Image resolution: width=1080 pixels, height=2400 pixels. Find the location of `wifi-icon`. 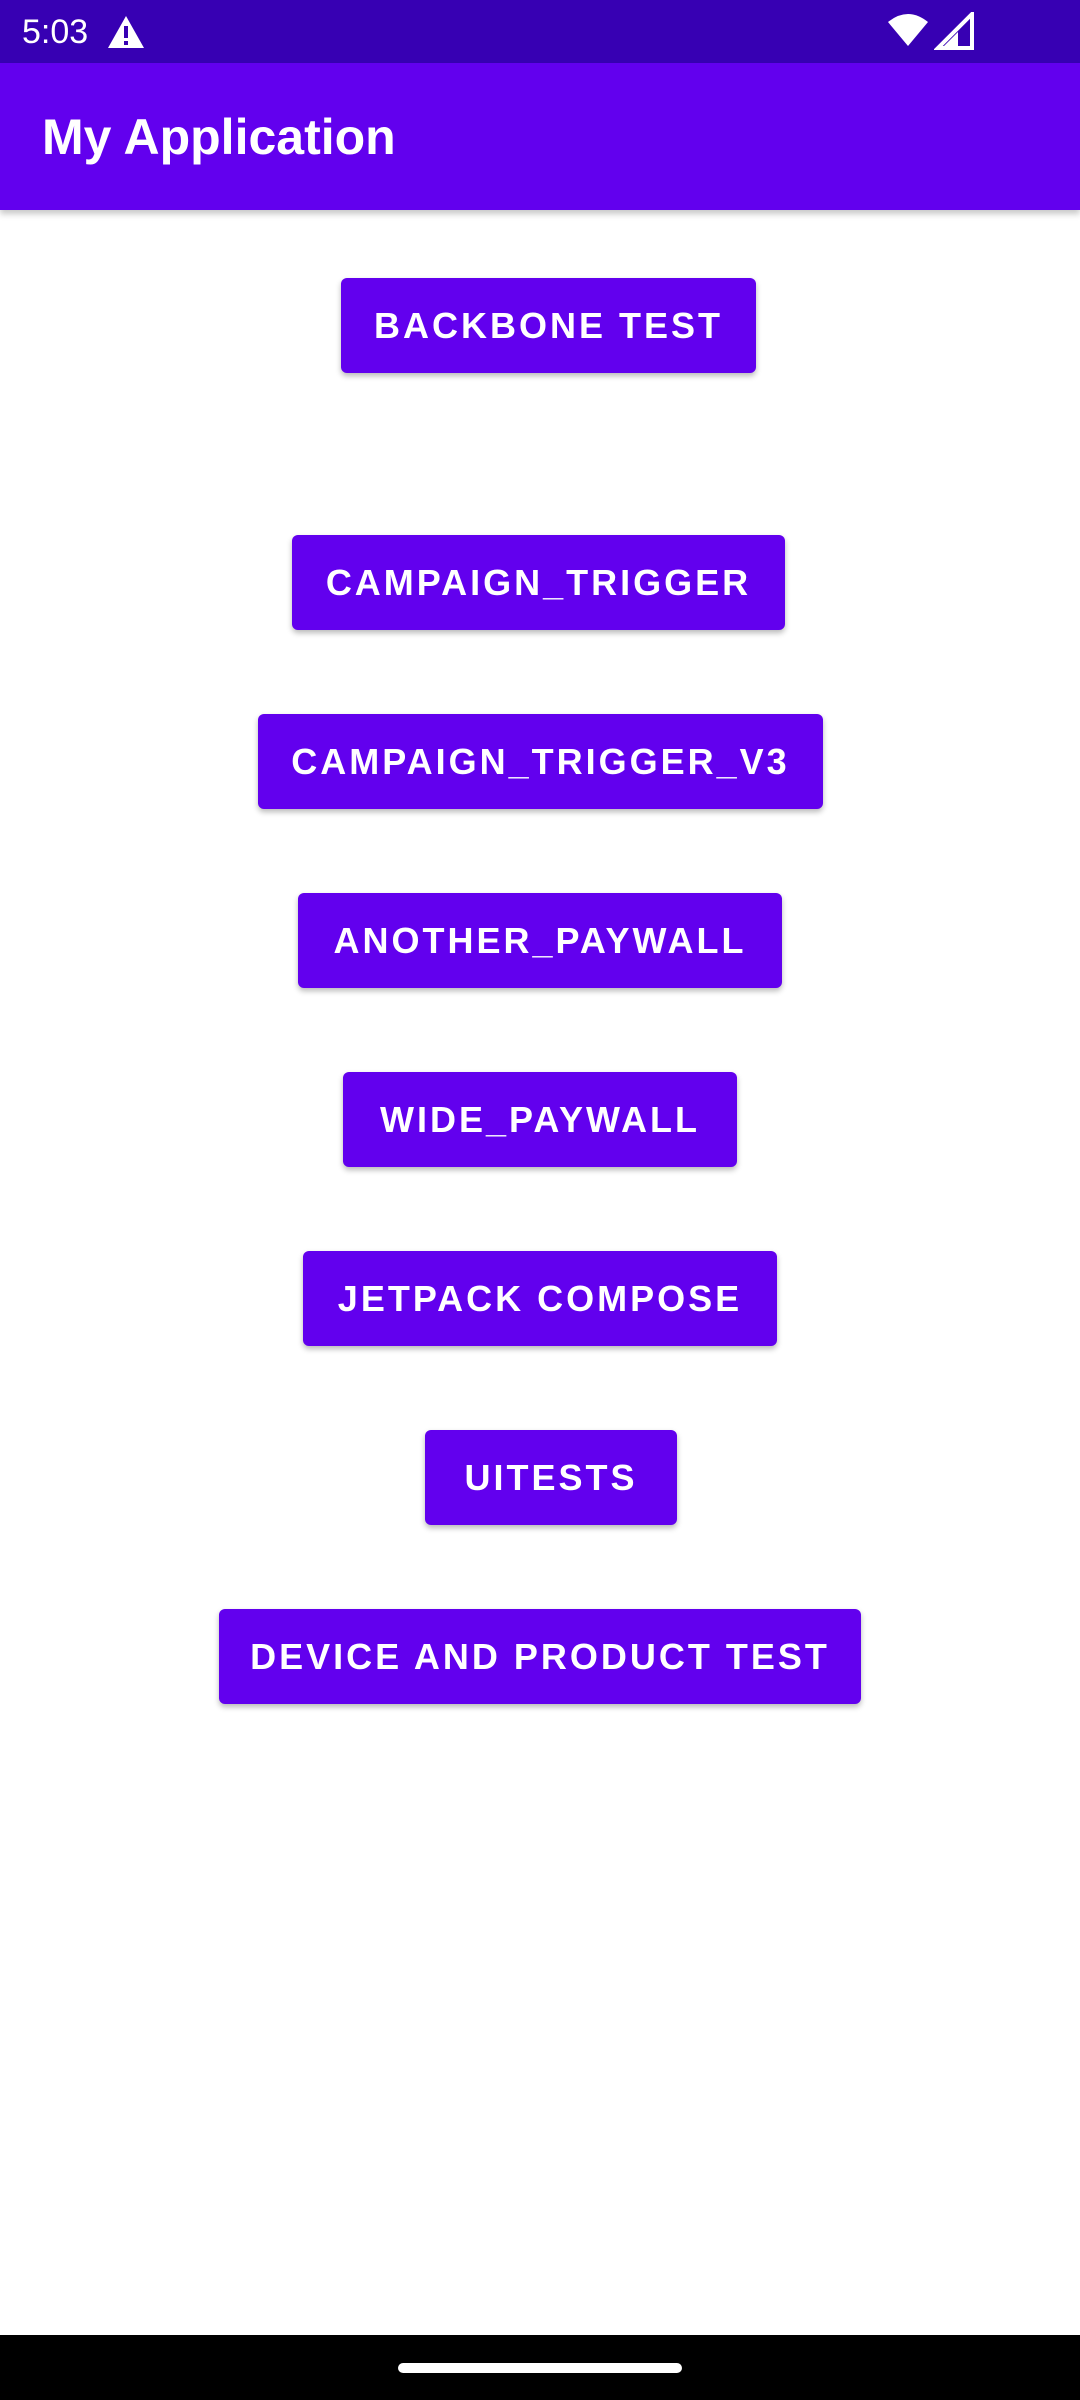

wifi-icon is located at coordinates (908, 30).